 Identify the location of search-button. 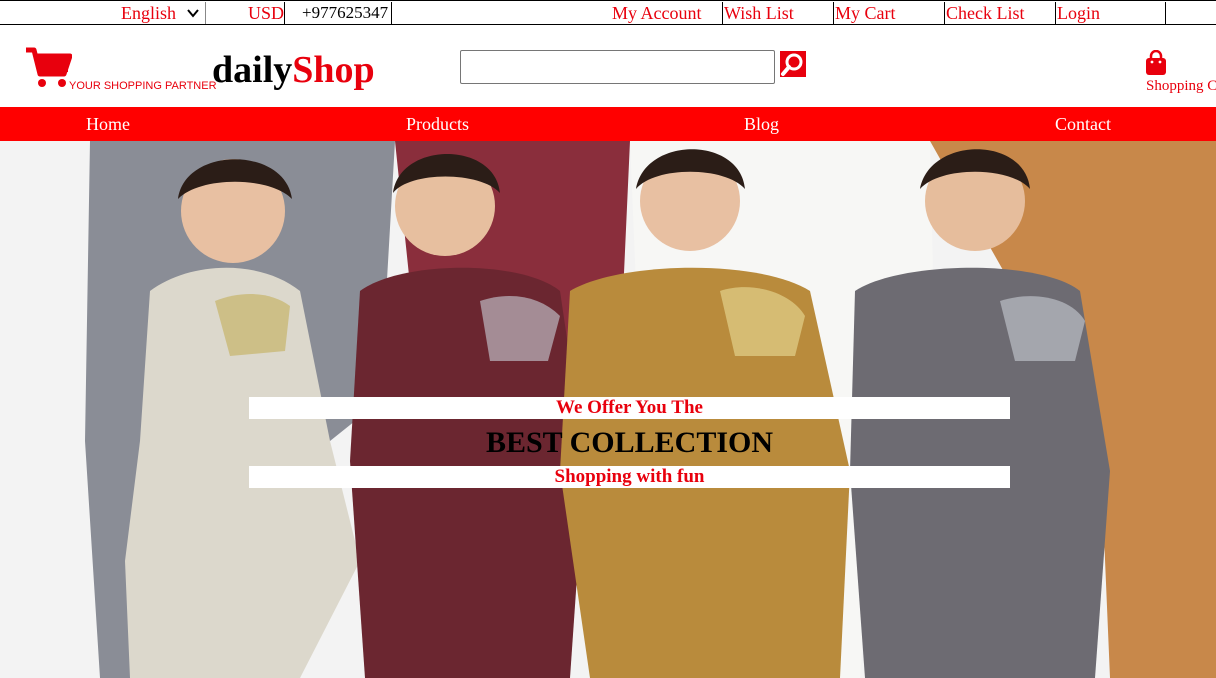
(793, 64).